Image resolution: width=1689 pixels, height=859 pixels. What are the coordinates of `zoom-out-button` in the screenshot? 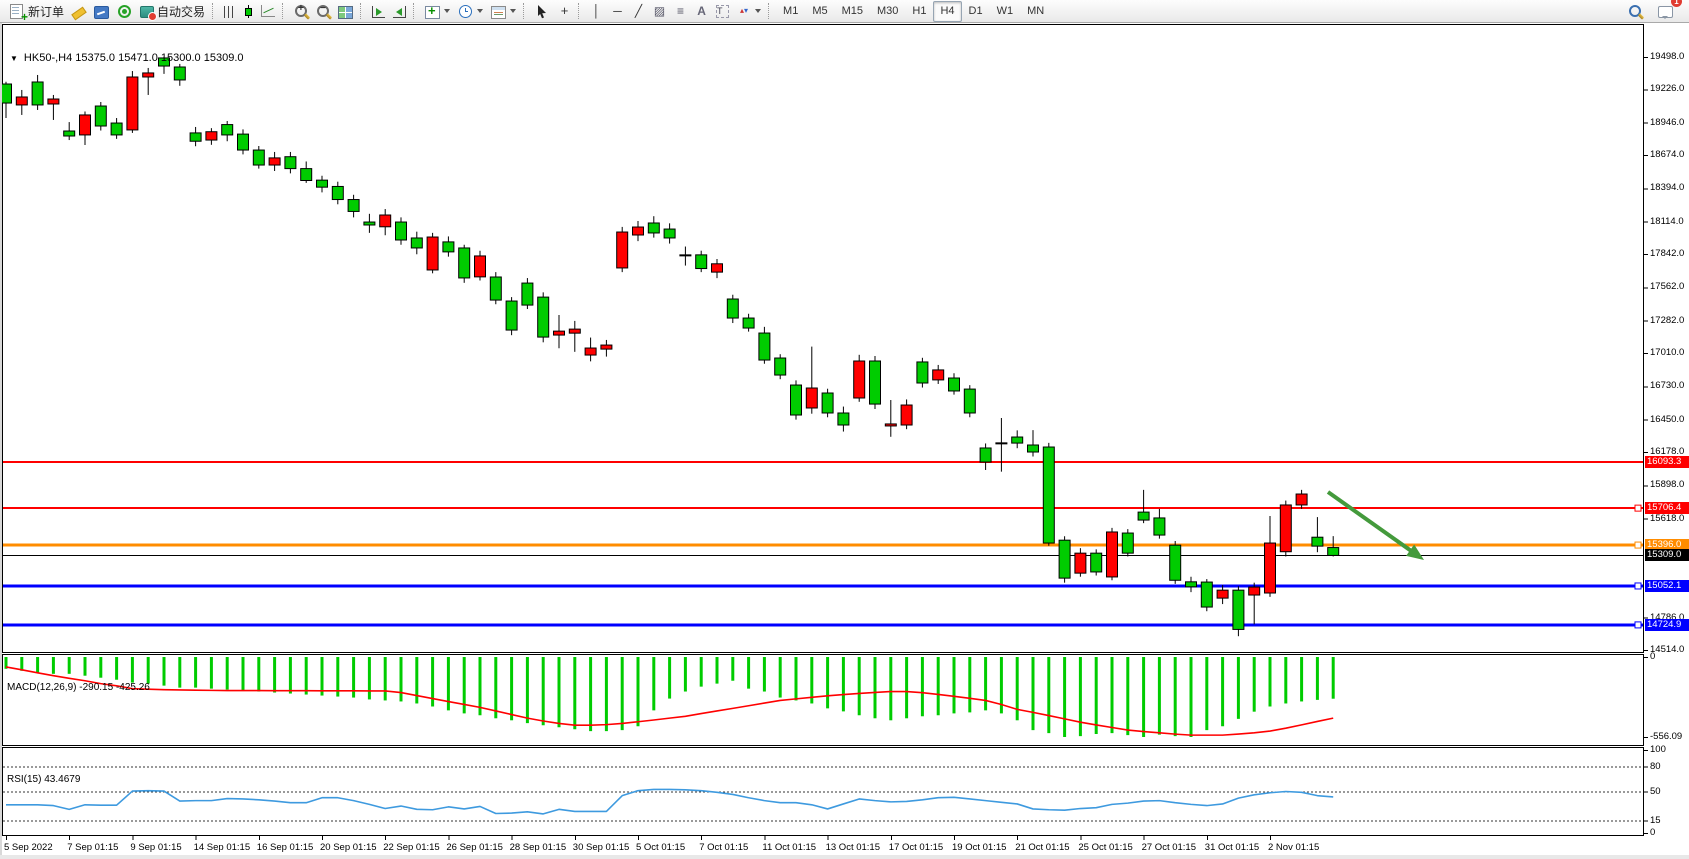 It's located at (323, 11).